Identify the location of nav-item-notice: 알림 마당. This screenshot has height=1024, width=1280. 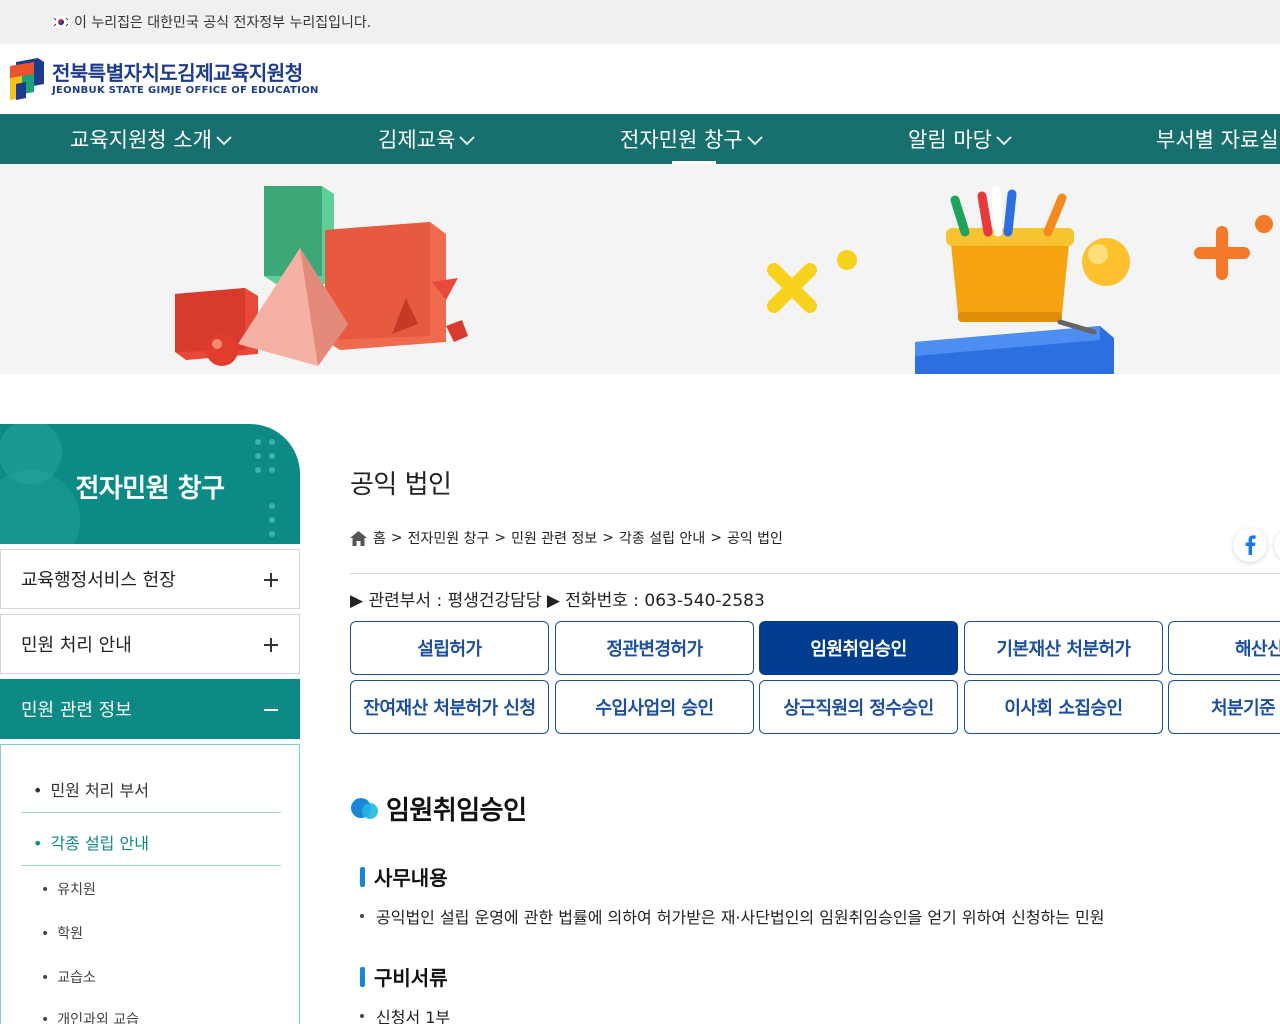
(960, 139).